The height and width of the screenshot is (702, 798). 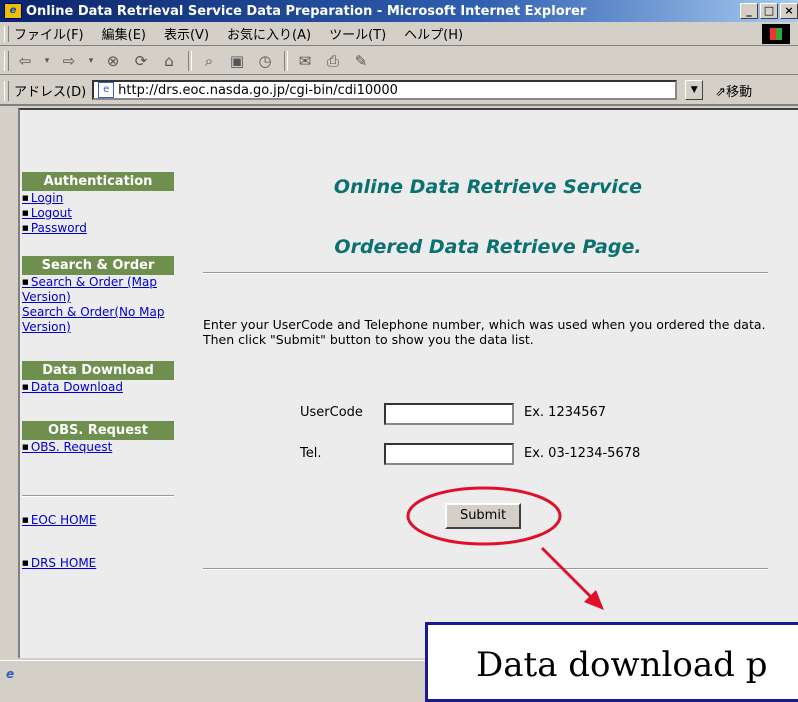 What do you see at coordinates (97, 290) in the screenshot?
I see `sidebar-link-search-map: Search & Order (Map Version)` at bounding box center [97, 290].